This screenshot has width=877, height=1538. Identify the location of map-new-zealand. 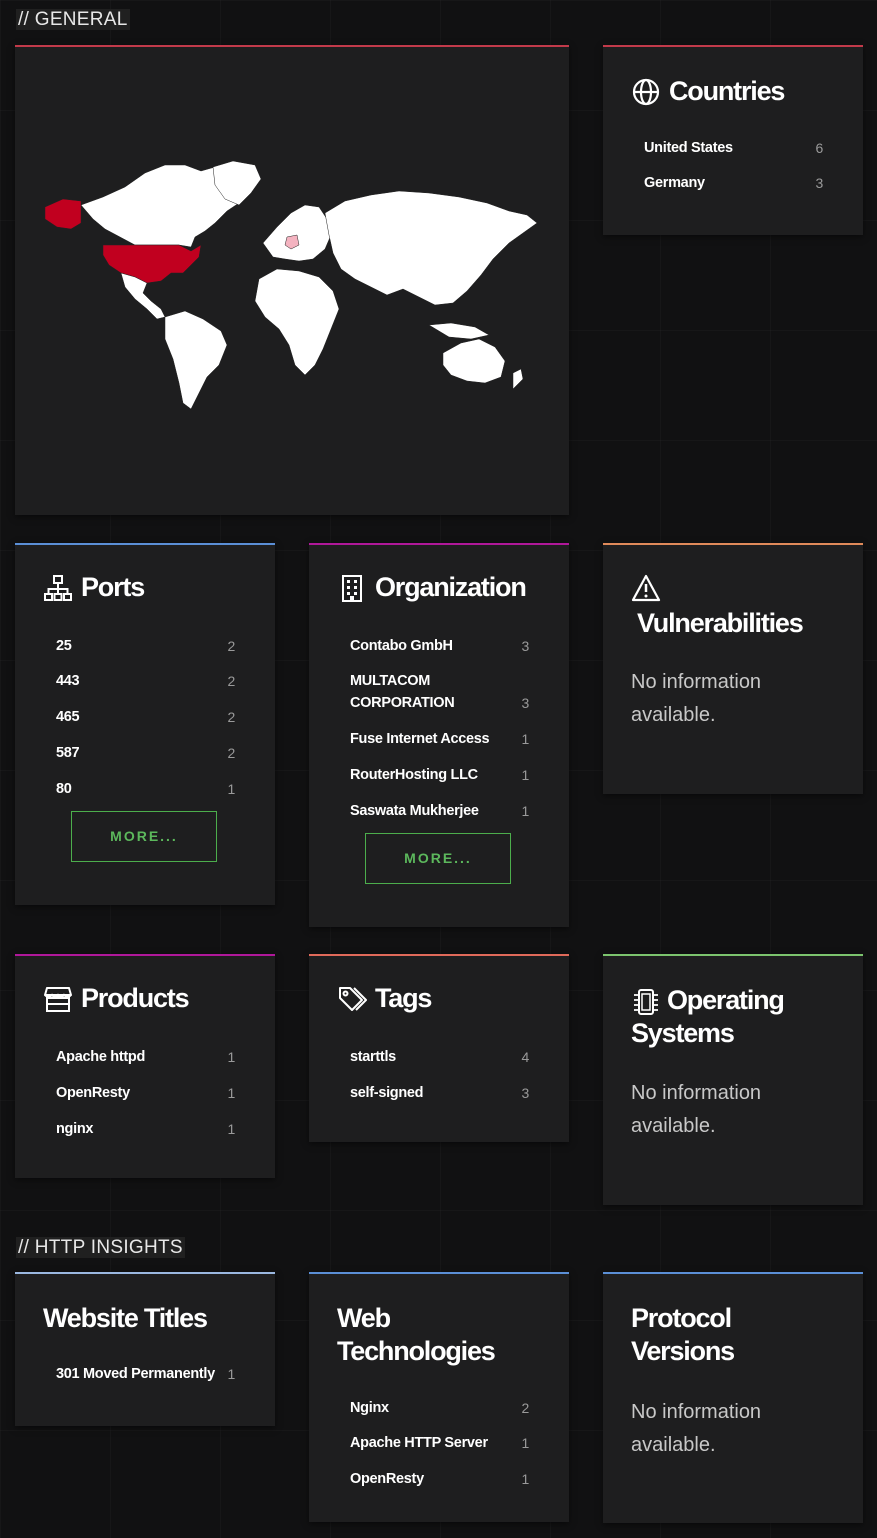
(518, 379).